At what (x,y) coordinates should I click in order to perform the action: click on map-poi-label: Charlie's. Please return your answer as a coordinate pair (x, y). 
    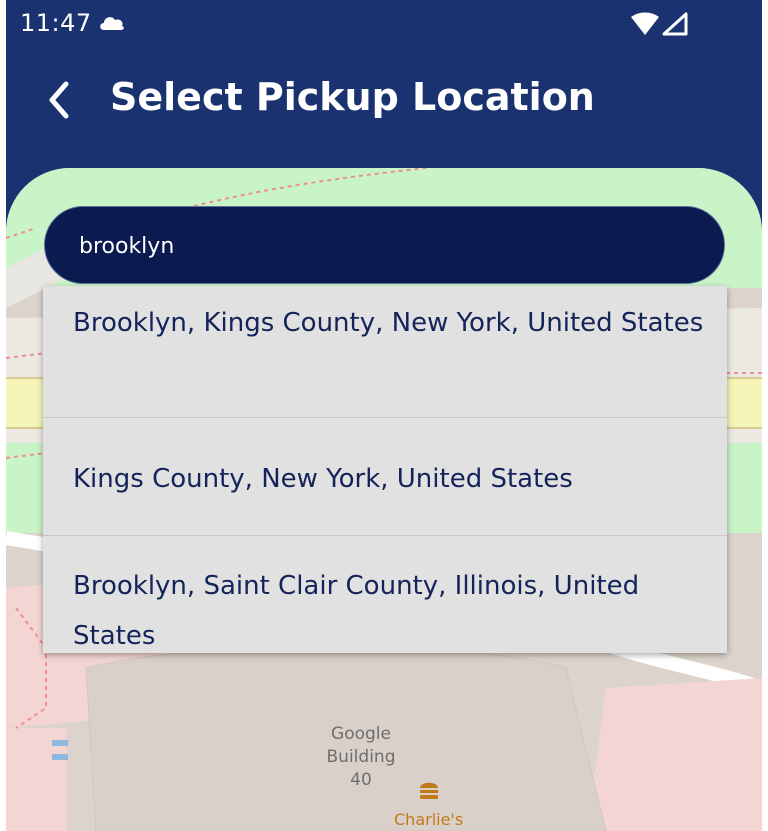
    Looking at the image, I should click on (429, 819).